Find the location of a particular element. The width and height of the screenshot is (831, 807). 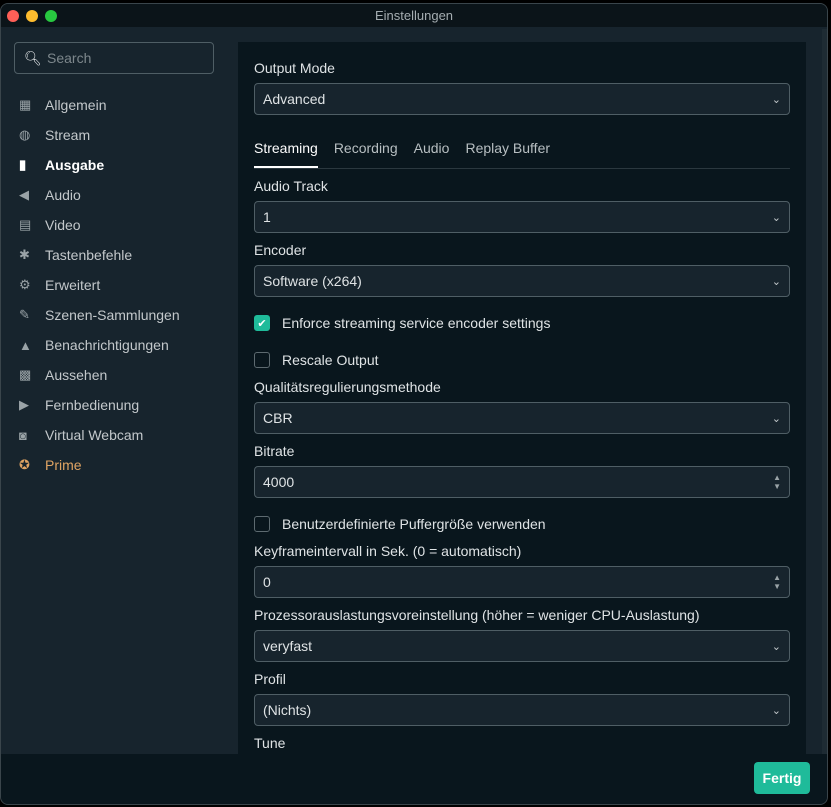

magic-wand-icon: ✎ is located at coordinates (24, 314).